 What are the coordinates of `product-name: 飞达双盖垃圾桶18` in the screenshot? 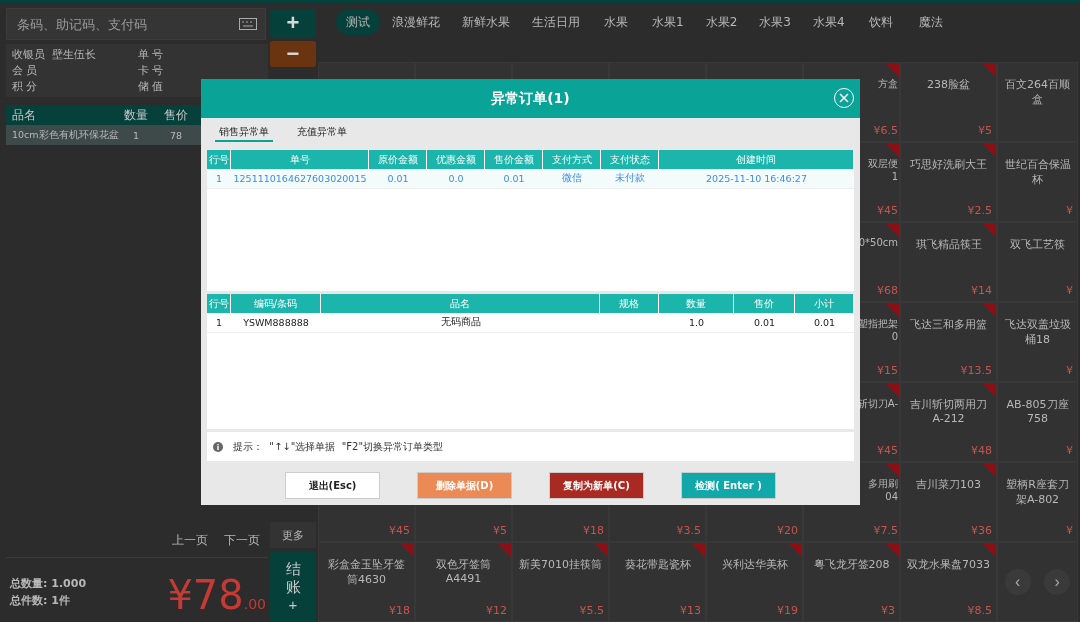 It's located at (1037, 332).